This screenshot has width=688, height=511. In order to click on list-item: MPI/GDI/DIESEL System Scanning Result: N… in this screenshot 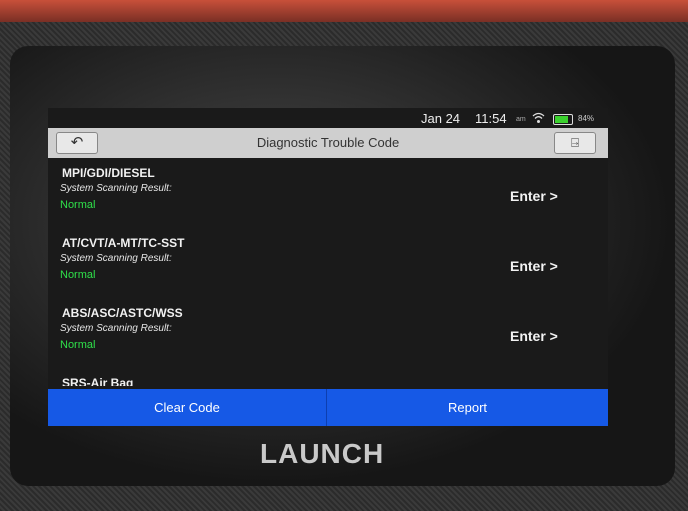, I will do `click(328, 194)`.